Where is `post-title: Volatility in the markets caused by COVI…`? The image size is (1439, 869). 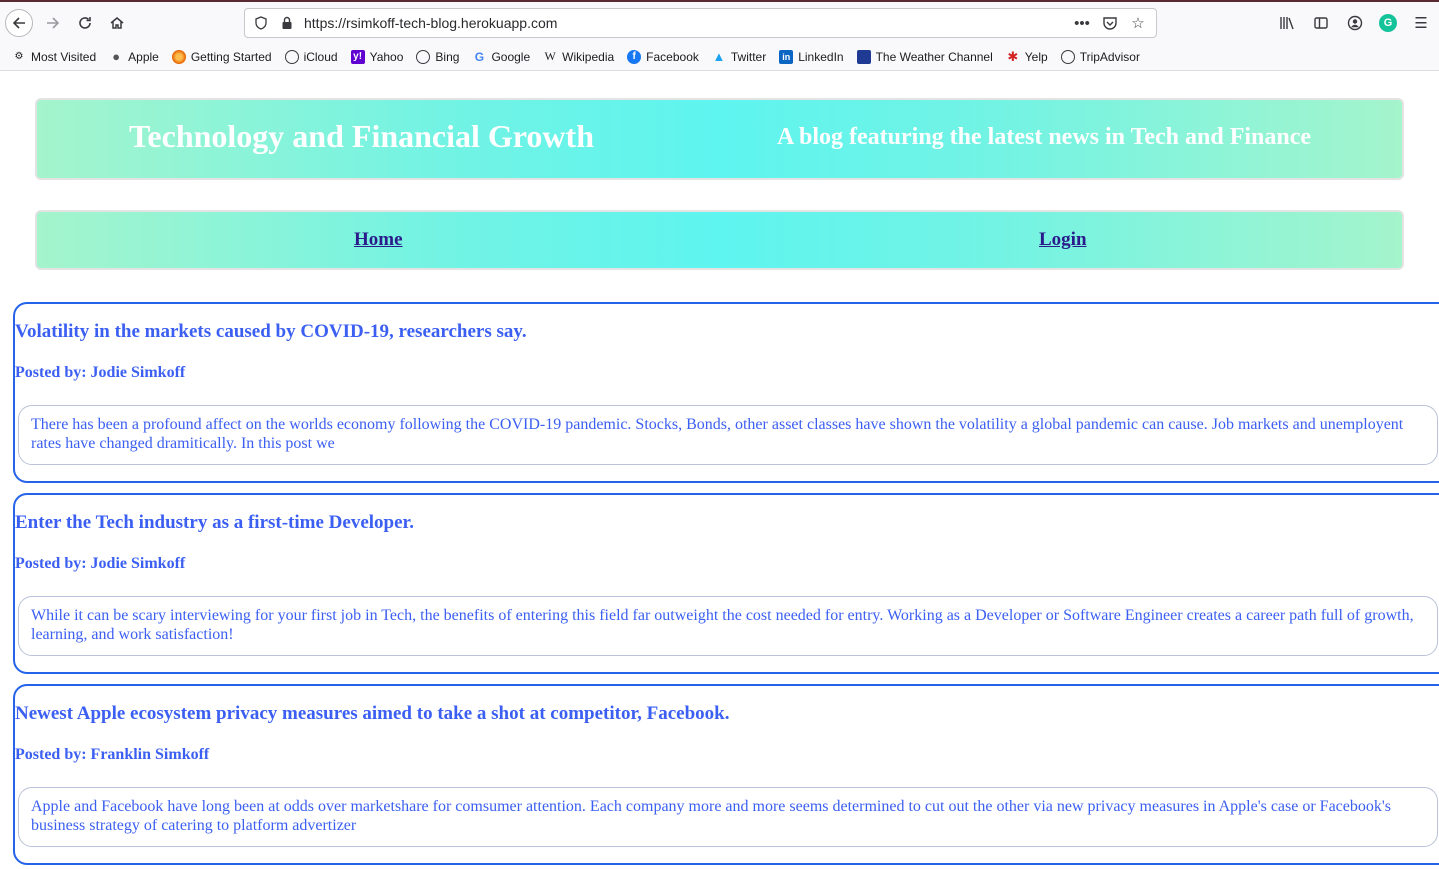
post-title: Volatility in the markets caused by COVI… is located at coordinates (271, 332).